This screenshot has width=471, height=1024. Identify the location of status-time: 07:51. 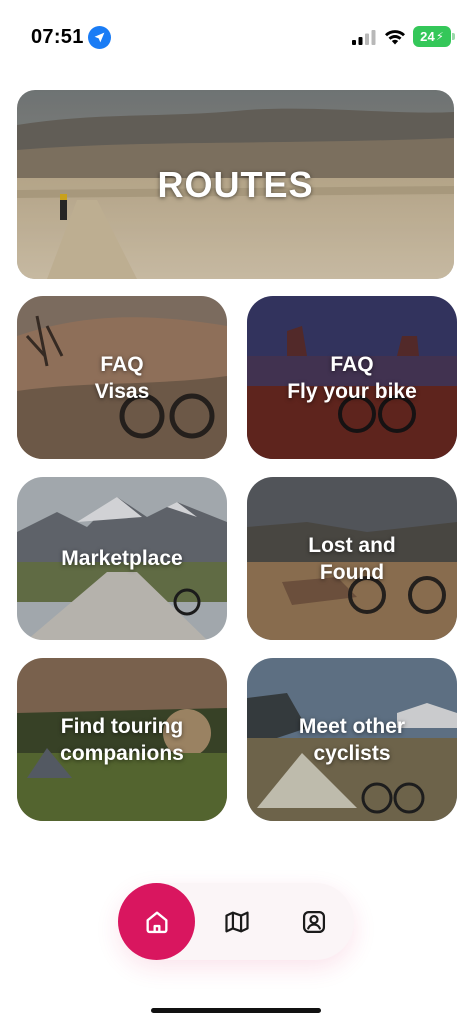
(57, 37).